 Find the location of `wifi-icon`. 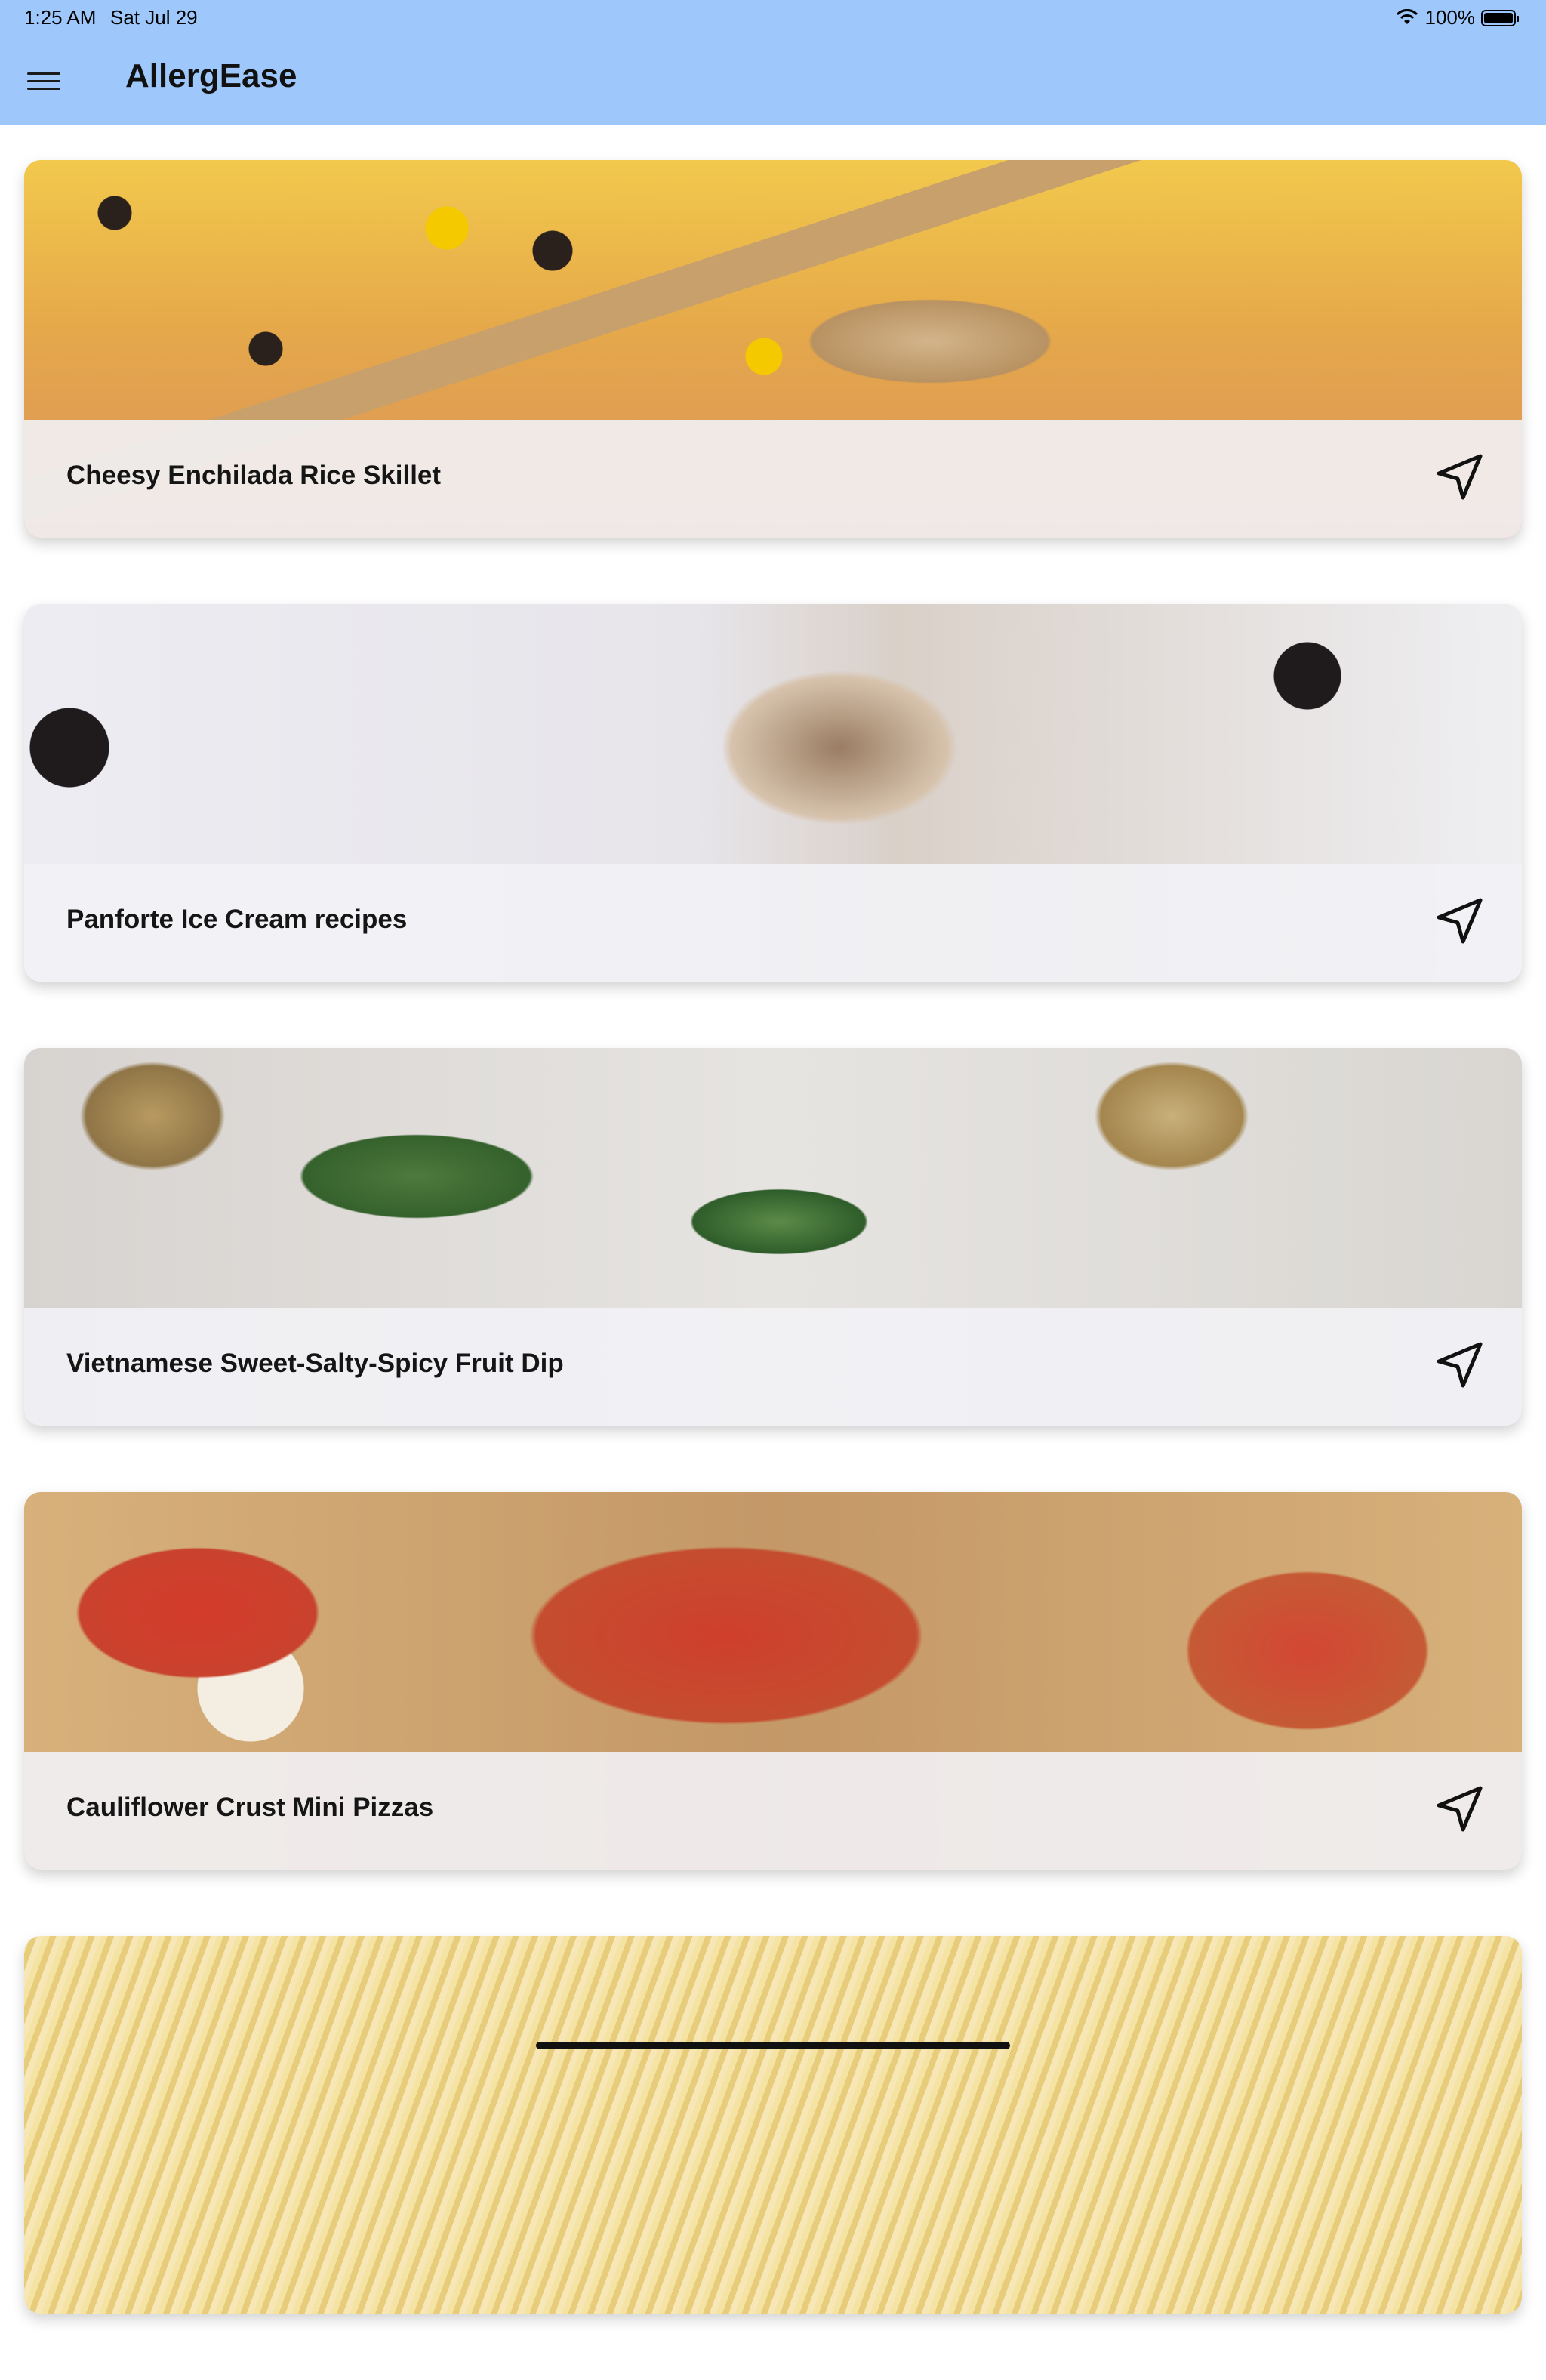

wifi-icon is located at coordinates (1407, 16).